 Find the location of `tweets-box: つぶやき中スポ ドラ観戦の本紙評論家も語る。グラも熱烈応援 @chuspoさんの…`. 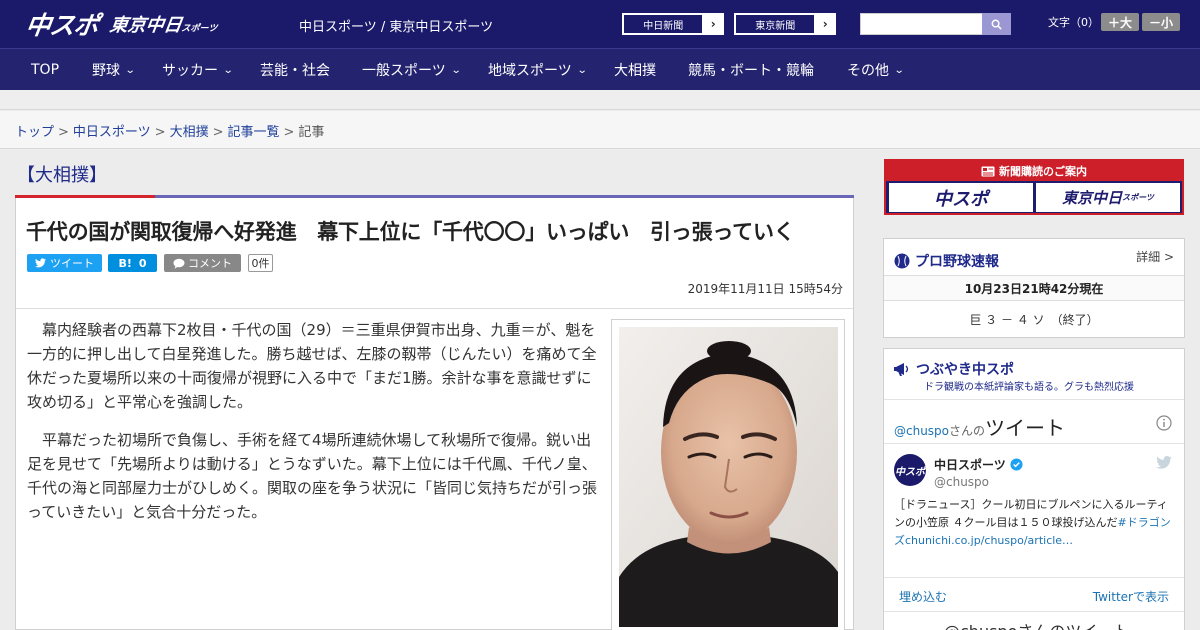

tweets-box: つぶやき中スポ ドラ観戦の本紙評論家も語る。グラも熱烈応援 @chuspoさんの… is located at coordinates (1034, 489).